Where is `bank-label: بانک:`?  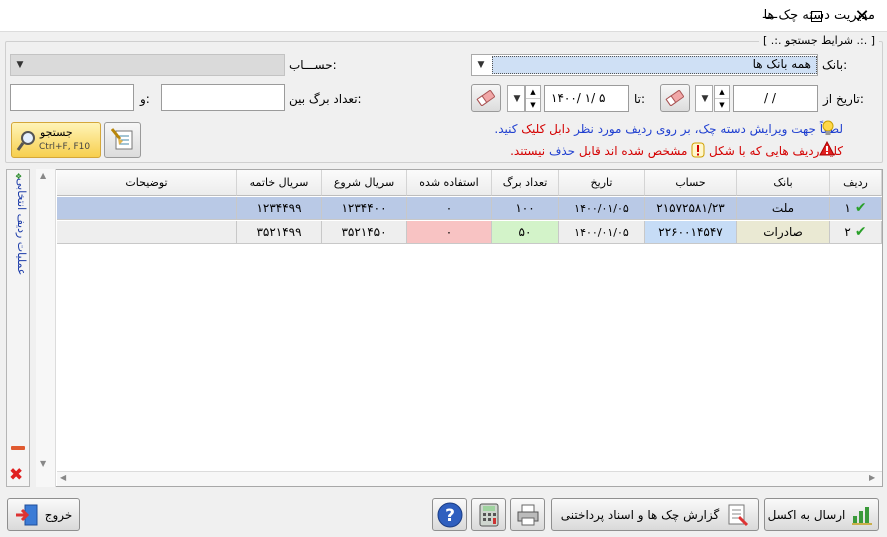 bank-label: بانک: is located at coordinates (835, 65).